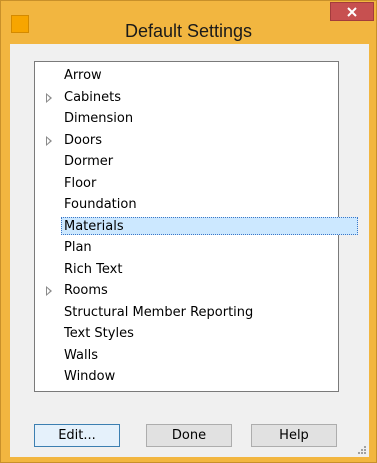 Image resolution: width=377 pixels, height=463 pixels. Describe the element at coordinates (89, 161) in the screenshot. I see `list-item-label: Dormer` at that location.